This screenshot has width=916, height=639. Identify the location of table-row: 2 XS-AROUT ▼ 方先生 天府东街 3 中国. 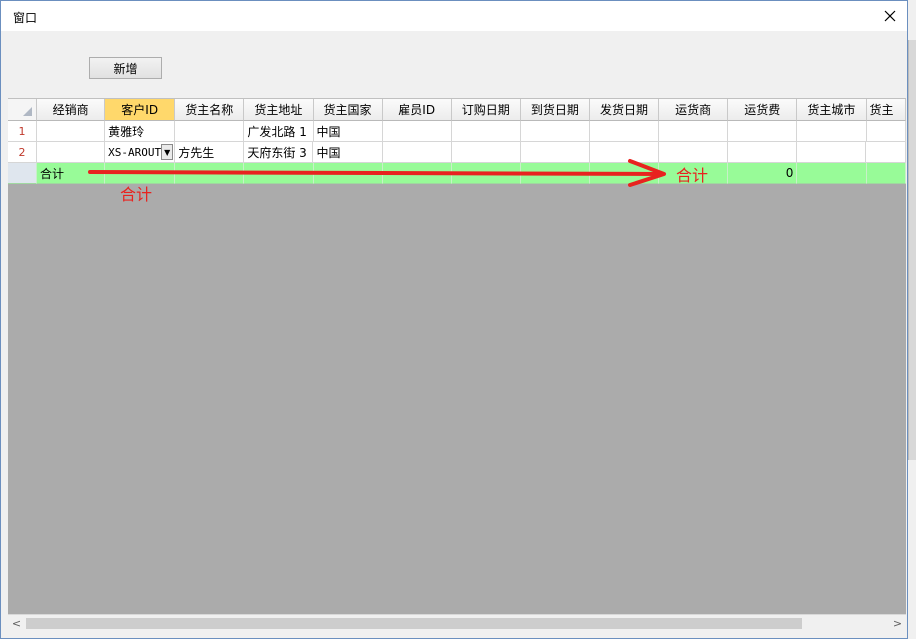
(457, 152).